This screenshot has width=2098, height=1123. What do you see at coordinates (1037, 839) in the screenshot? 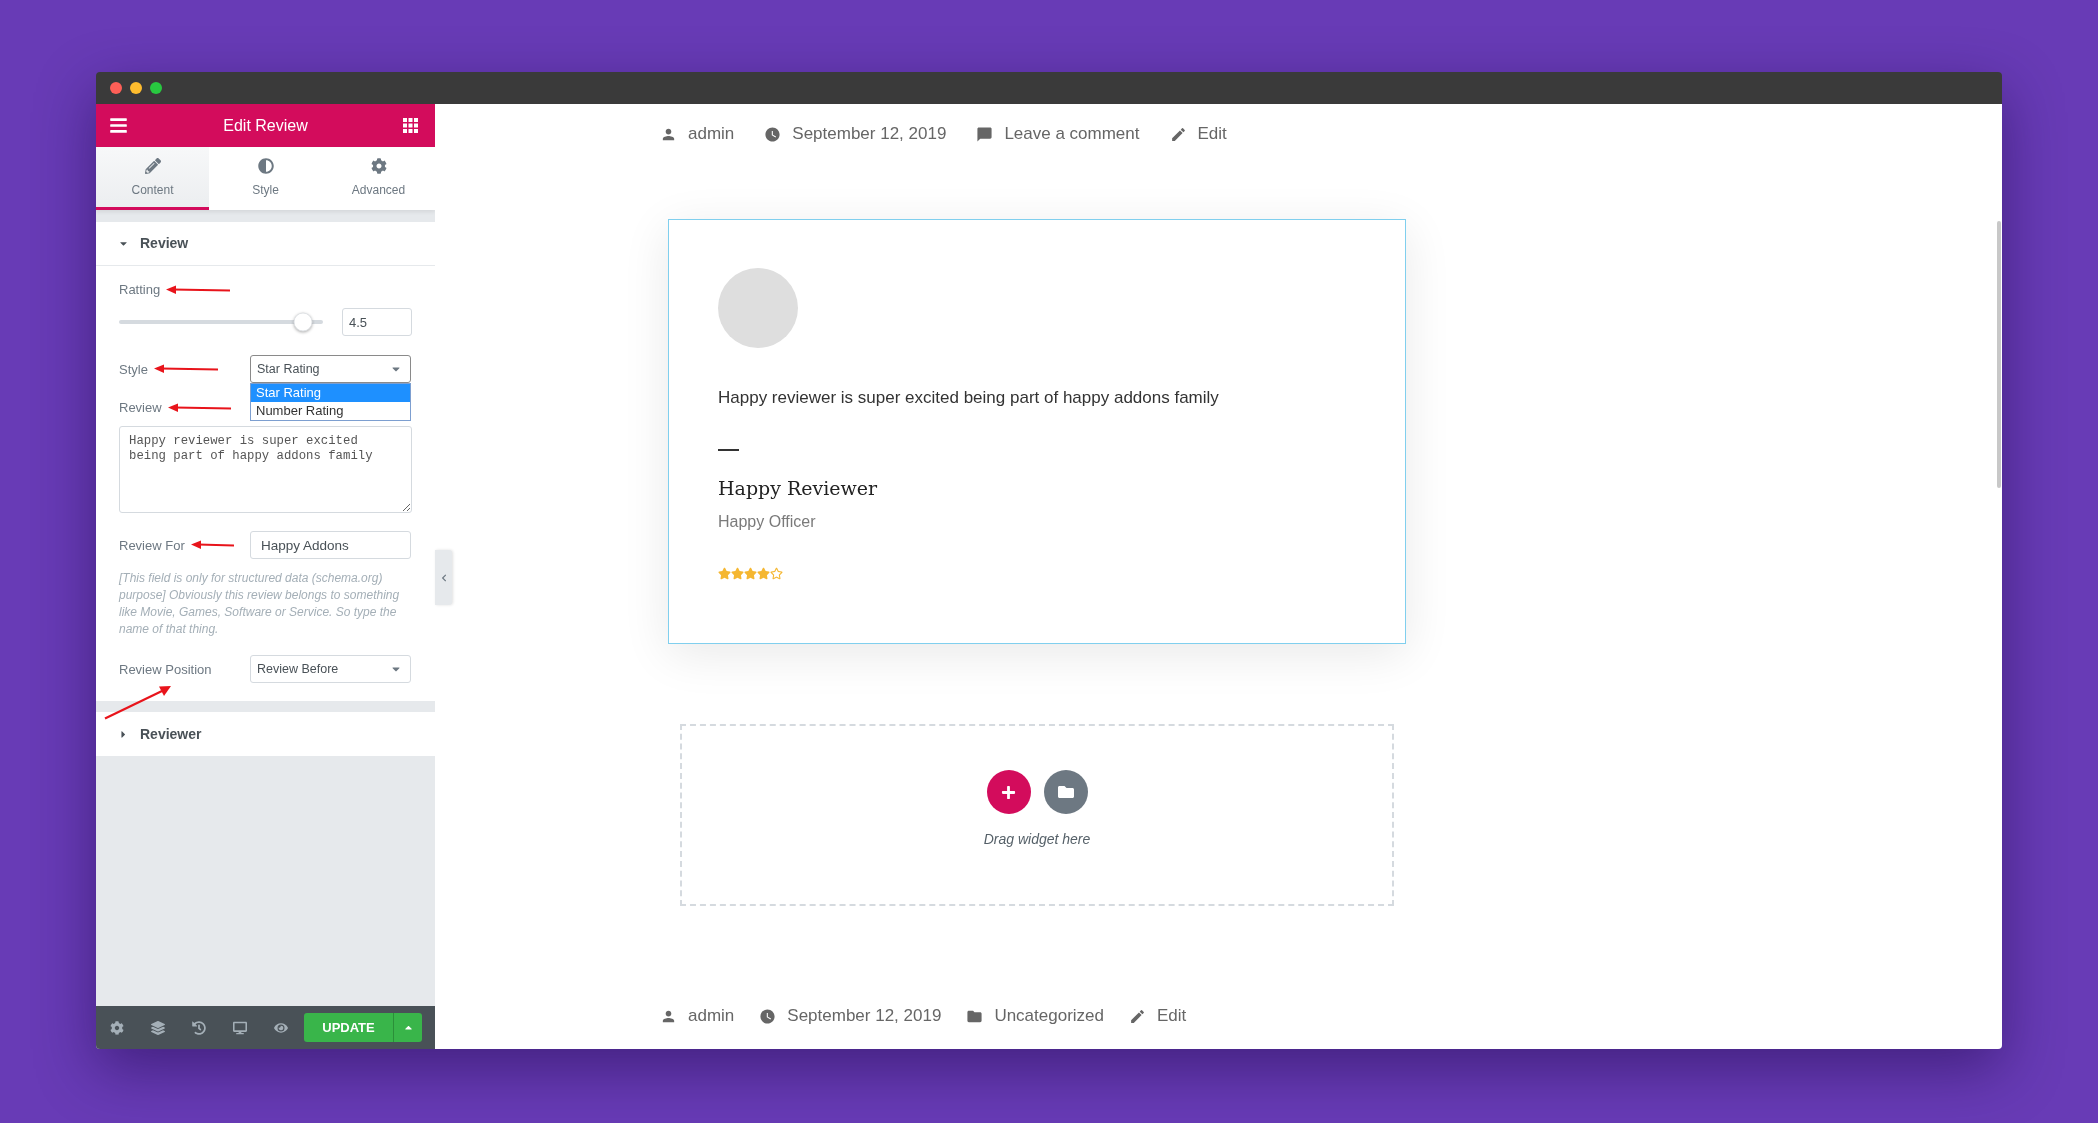
I see `drop-zone-hint: Drag widget here` at bounding box center [1037, 839].